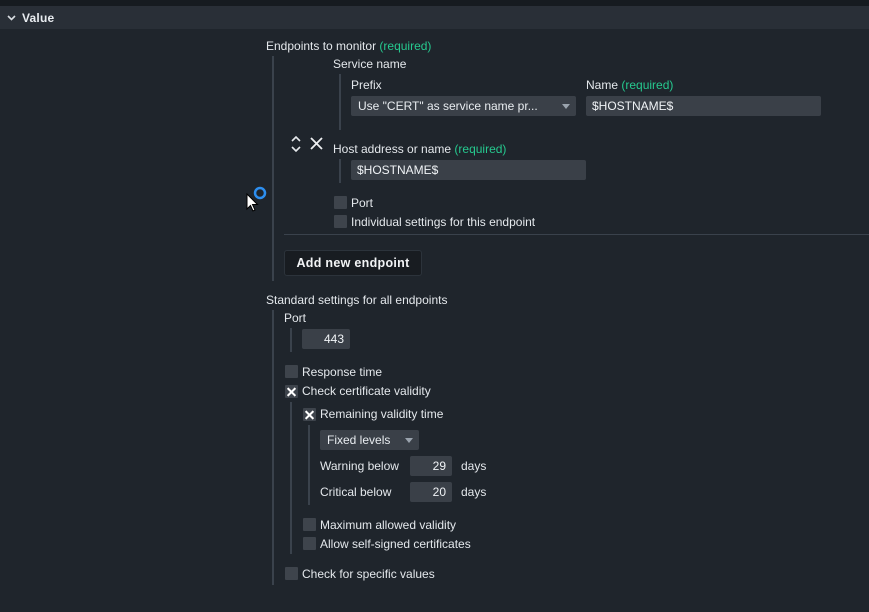  I want to click on self-signed-checkbox, so click(309, 543).